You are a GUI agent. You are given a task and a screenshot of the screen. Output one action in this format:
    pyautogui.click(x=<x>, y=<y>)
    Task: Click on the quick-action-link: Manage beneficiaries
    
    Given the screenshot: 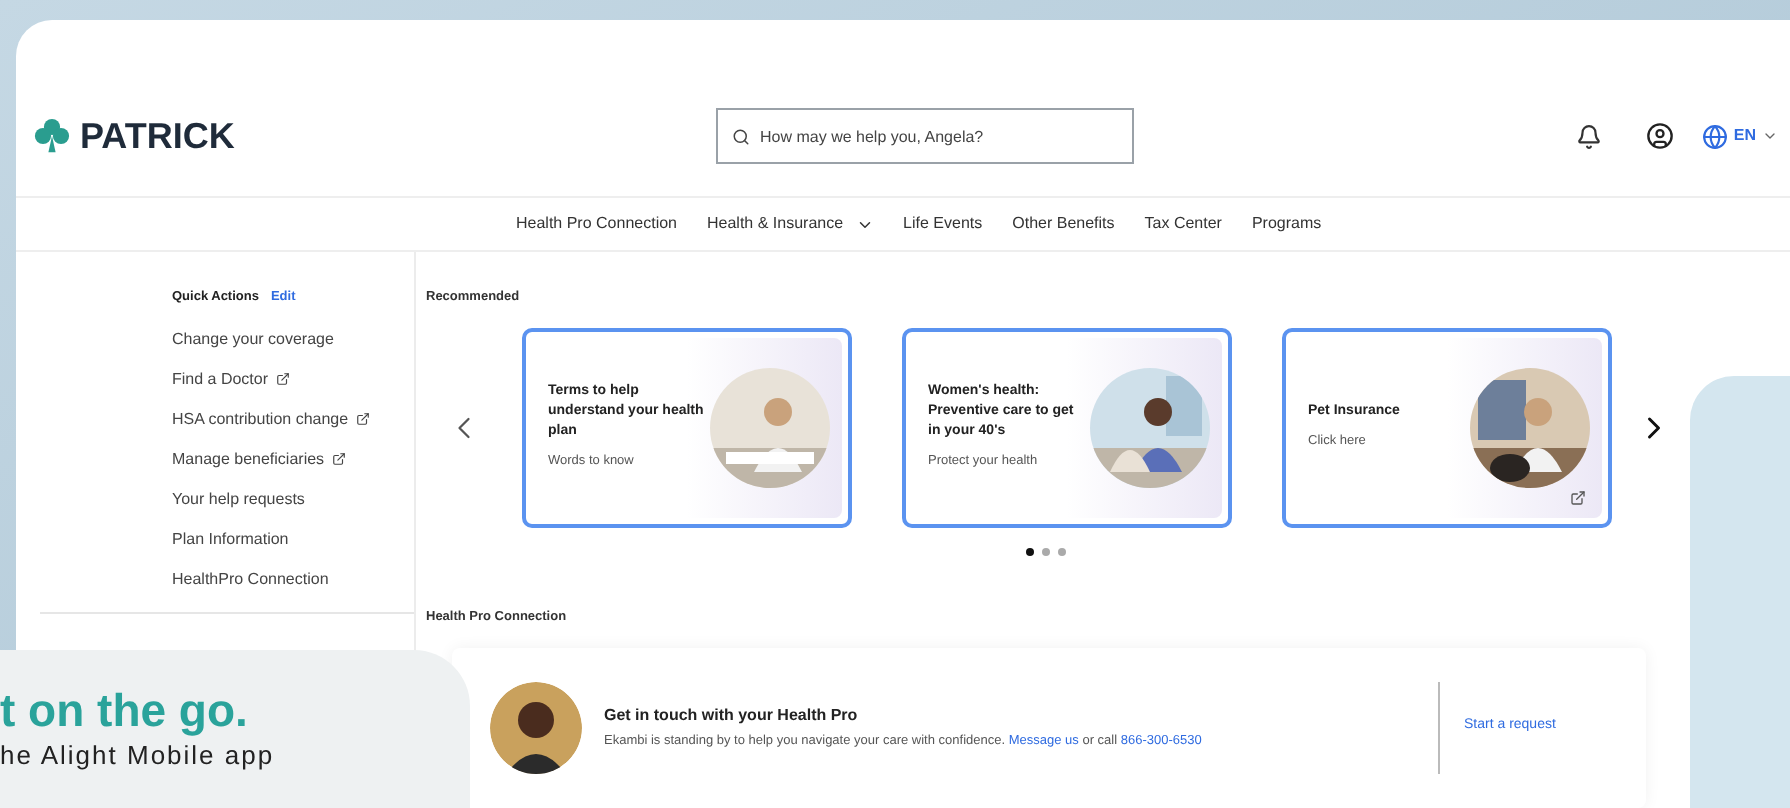 What is the action you would take?
    pyautogui.click(x=293, y=459)
    